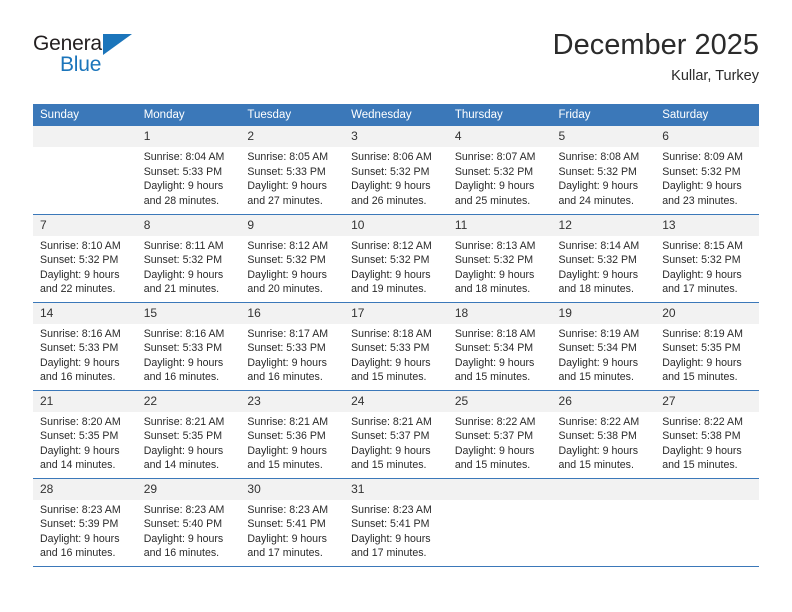  Describe the element at coordinates (80, 458) in the screenshot. I see `daylight-text: Daylight: 9 hours and 14 minutes.` at that location.